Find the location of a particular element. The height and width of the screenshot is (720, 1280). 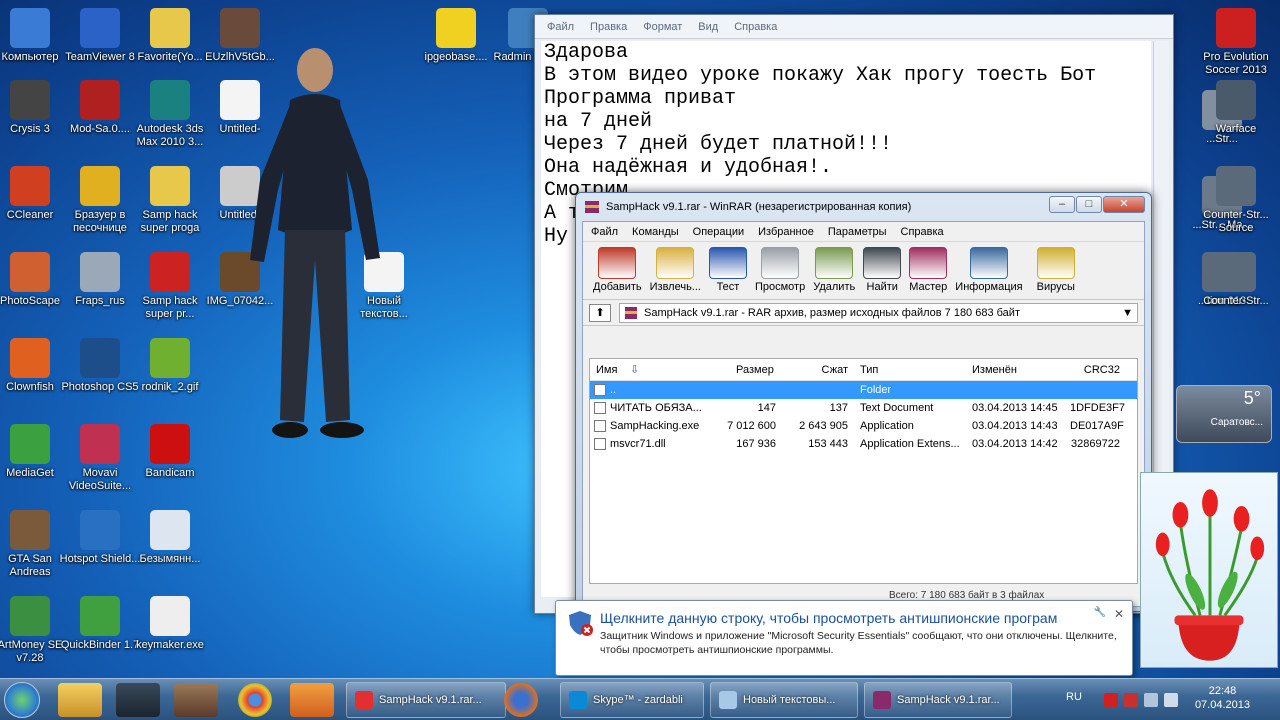

up-folder-button: ⬆ is located at coordinates (600, 312).